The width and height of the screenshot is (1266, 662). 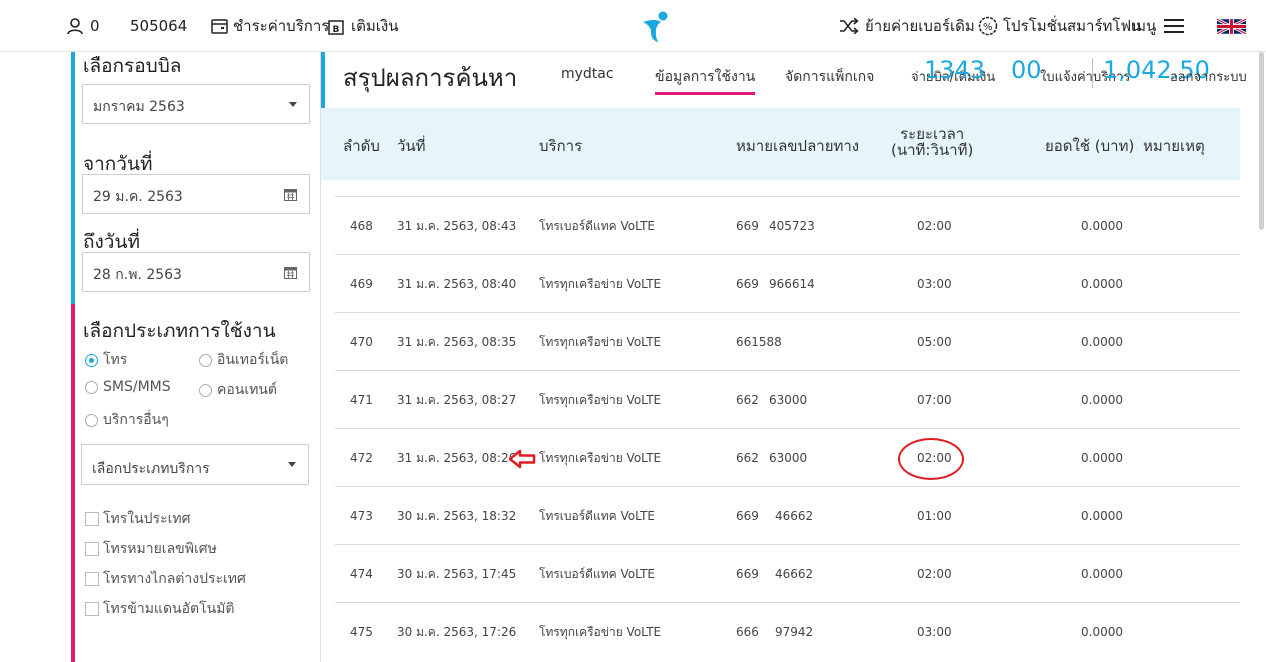 I want to click on col-duration-line1: ระยะเวลา, so click(x=932, y=134).